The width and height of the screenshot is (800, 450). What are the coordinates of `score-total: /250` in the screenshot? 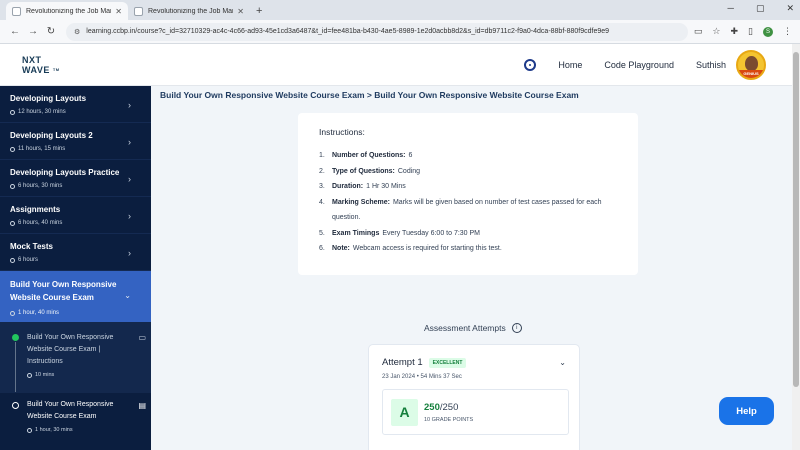 It's located at (449, 407).